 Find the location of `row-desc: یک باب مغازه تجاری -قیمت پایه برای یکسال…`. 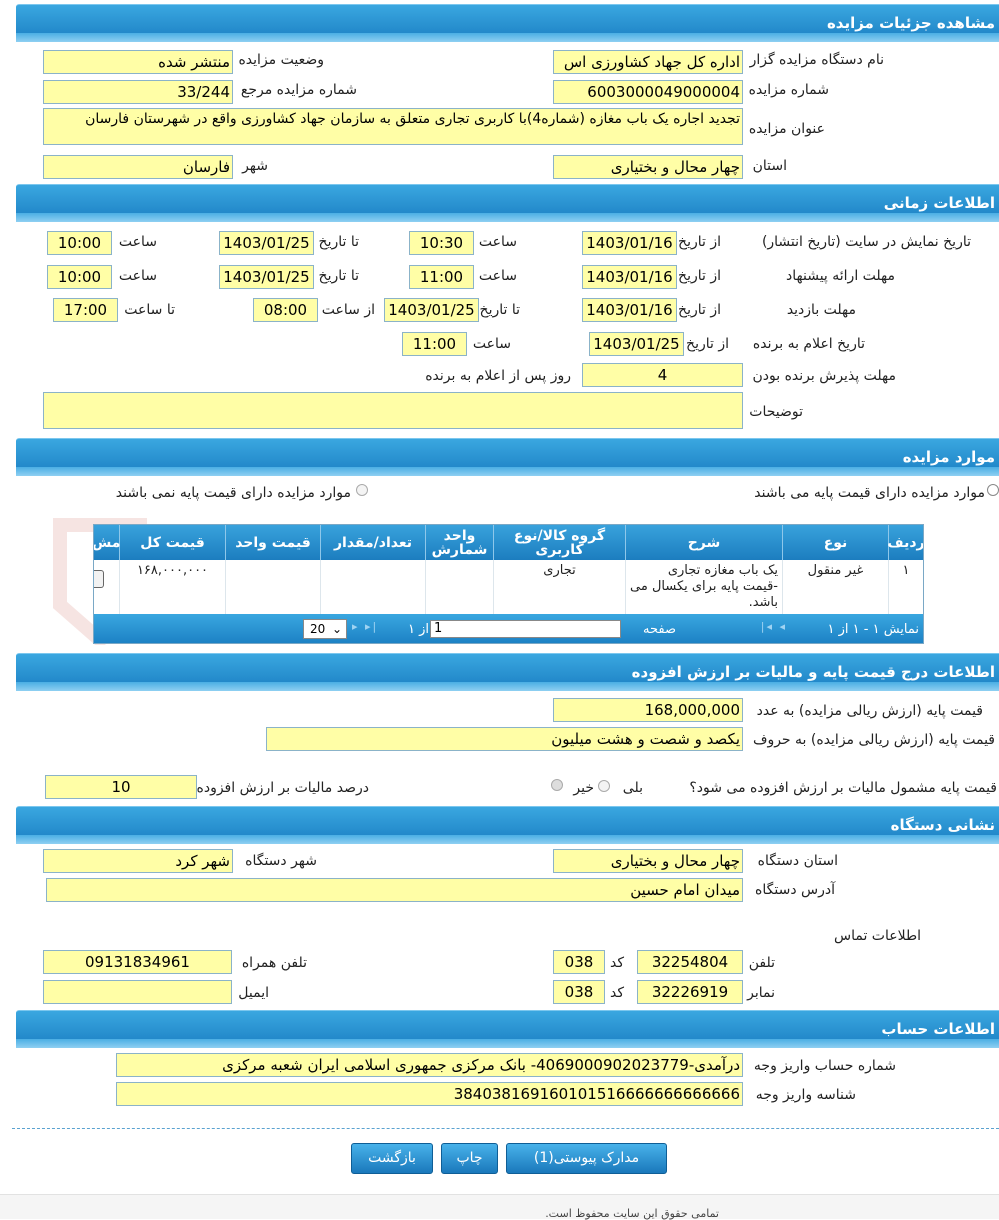

row-desc: یک باب مغازه تجاری -قیمت پایه برای یکسال… is located at coordinates (703, 587).